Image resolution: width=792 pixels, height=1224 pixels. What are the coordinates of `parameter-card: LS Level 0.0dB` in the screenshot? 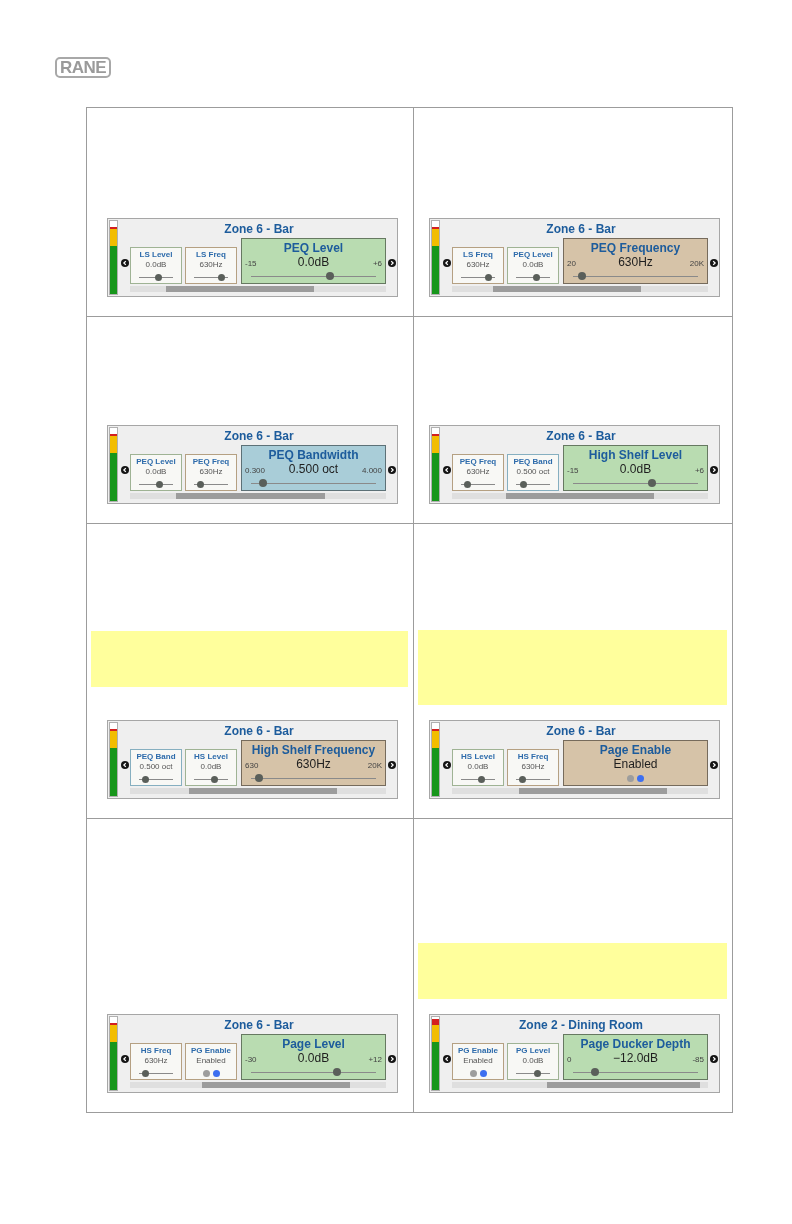 It's located at (156, 265).